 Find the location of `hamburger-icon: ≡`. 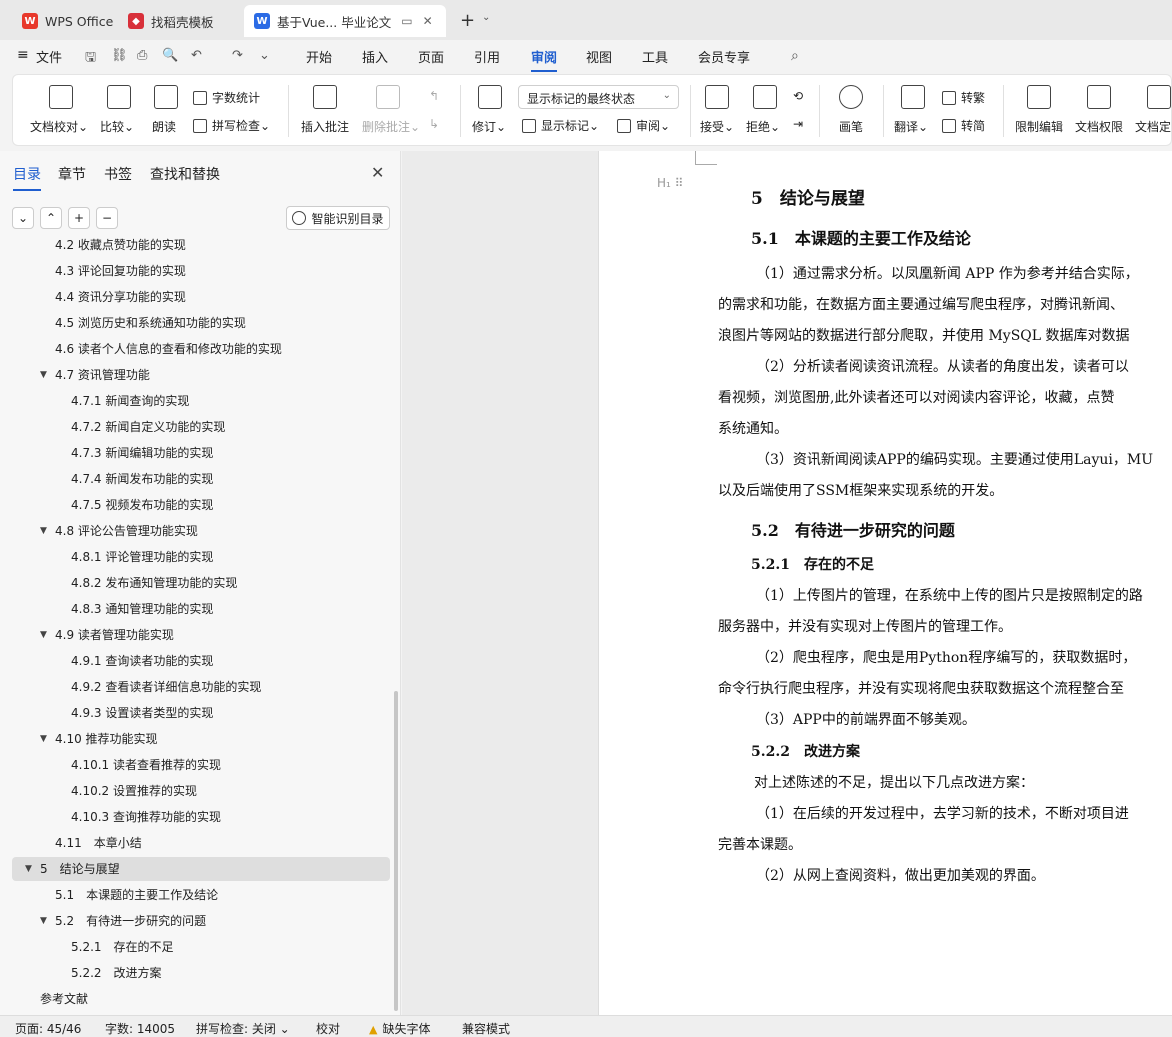

hamburger-icon: ≡ is located at coordinates (23, 55).